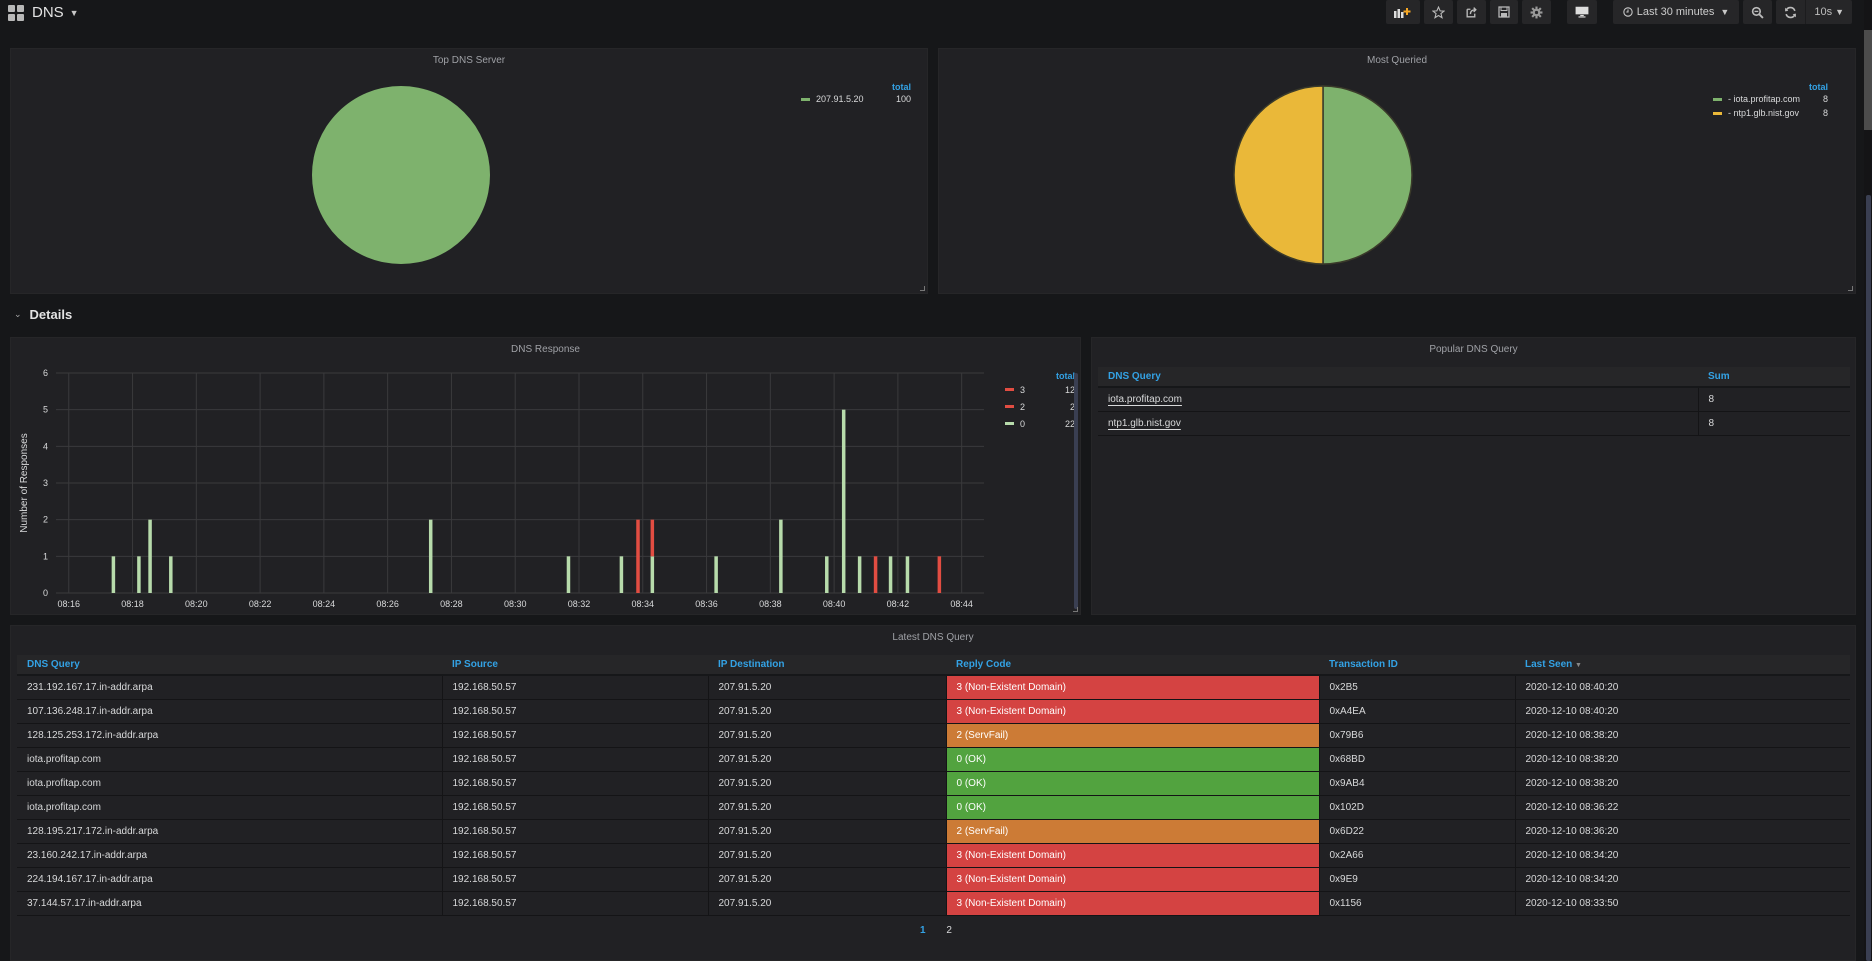  What do you see at coordinates (387, 604) in the screenshot?
I see `x-tick-label: 08:26` at bounding box center [387, 604].